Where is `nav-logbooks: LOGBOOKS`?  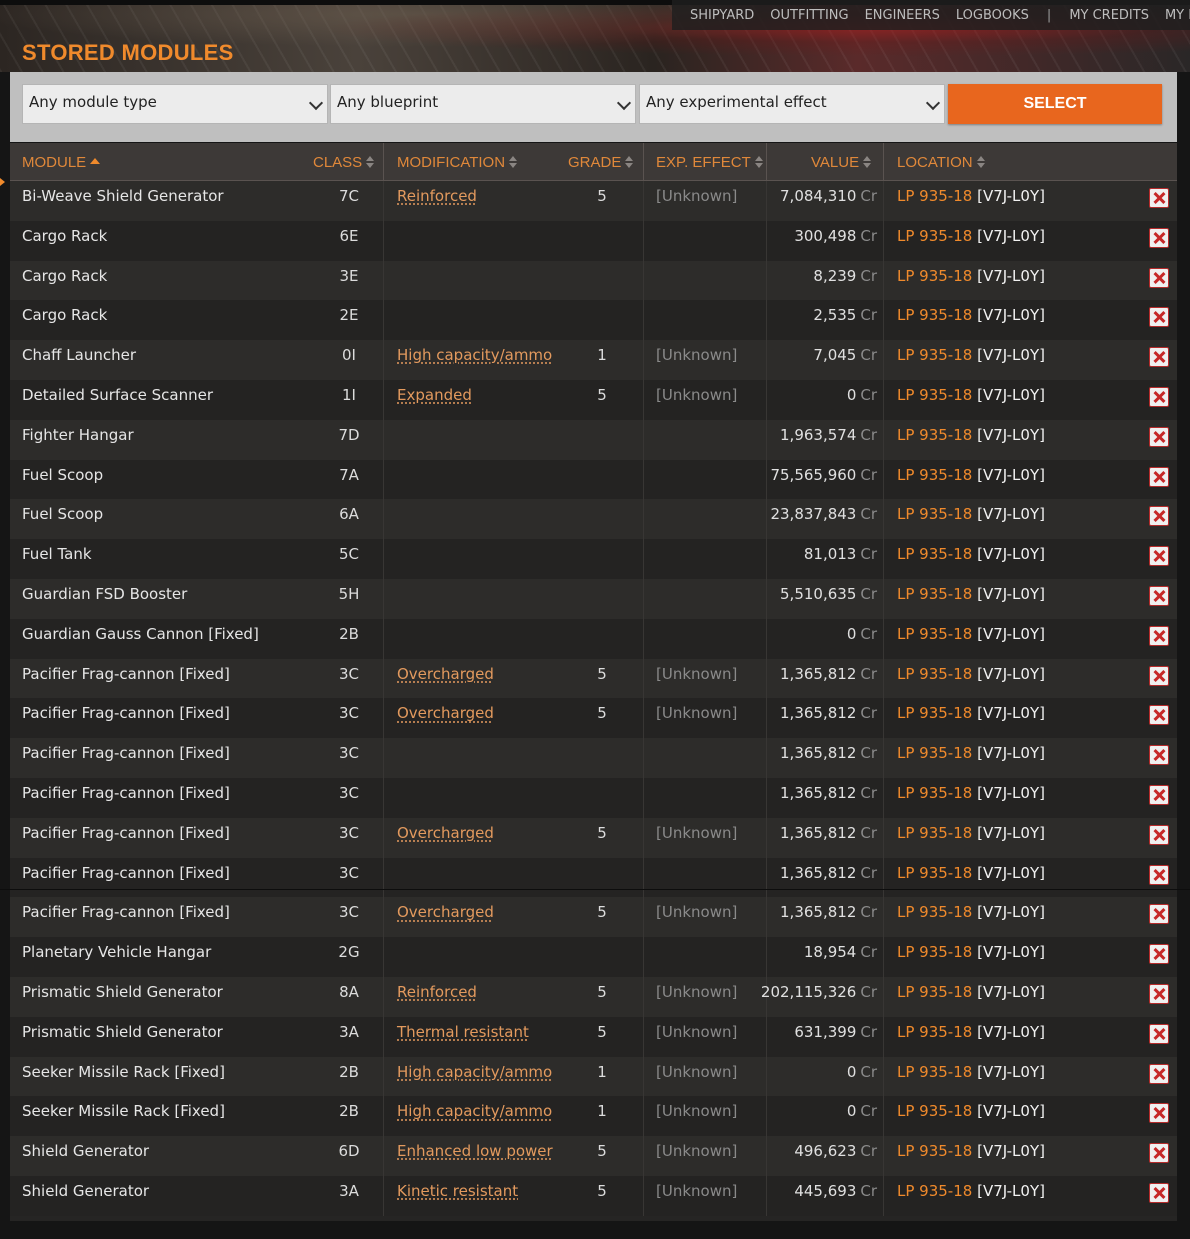 nav-logbooks: LOGBOOKS is located at coordinates (992, 15).